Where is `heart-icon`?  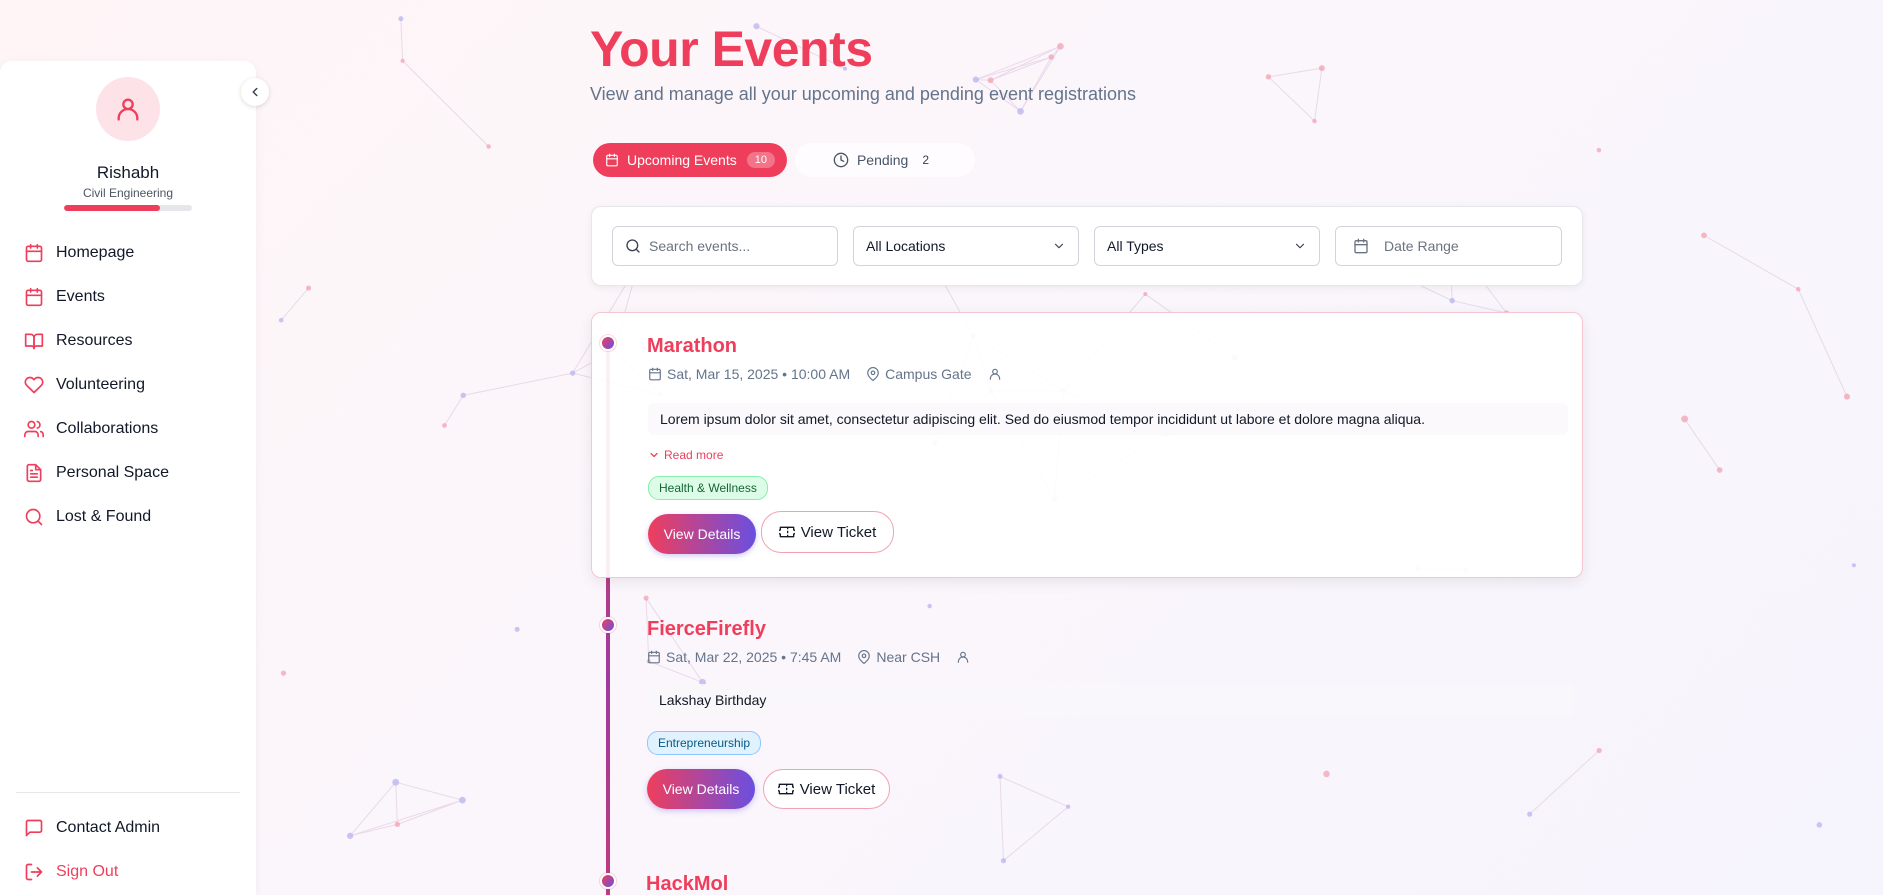 heart-icon is located at coordinates (34, 385).